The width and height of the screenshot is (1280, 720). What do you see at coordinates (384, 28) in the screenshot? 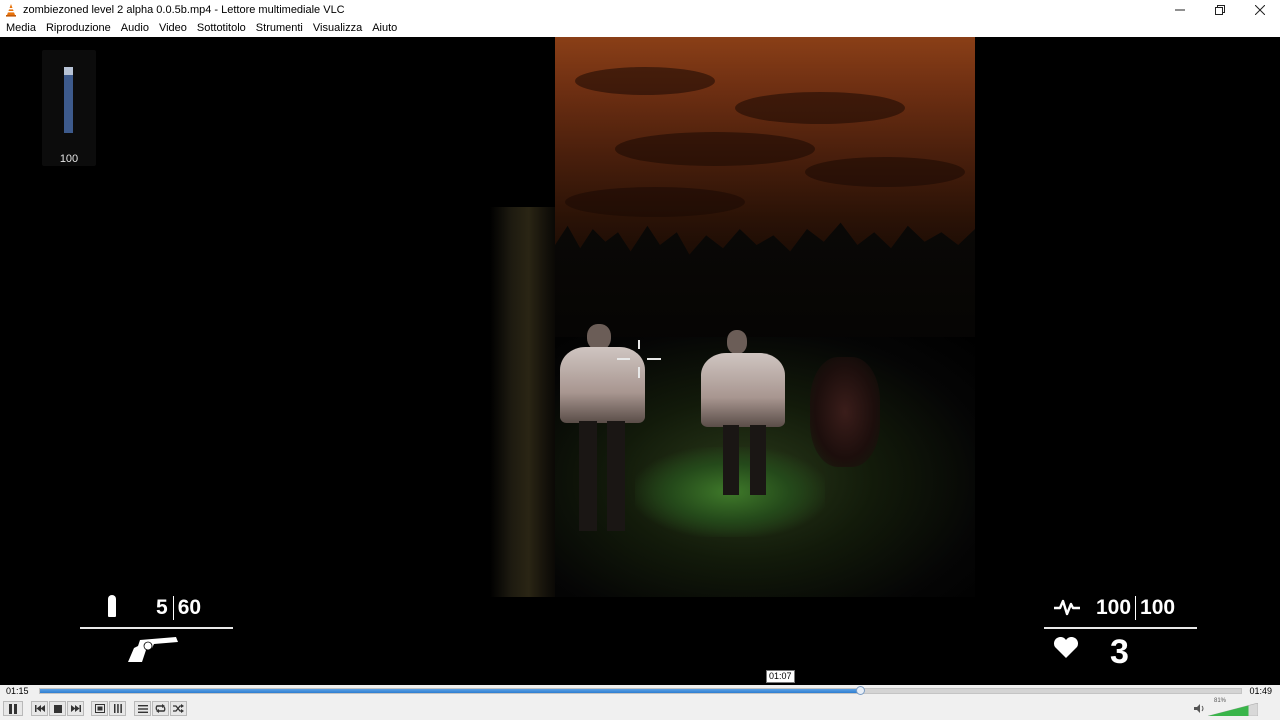
I see `menu-aiuto: Aiuto` at bounding box center [384, 28].